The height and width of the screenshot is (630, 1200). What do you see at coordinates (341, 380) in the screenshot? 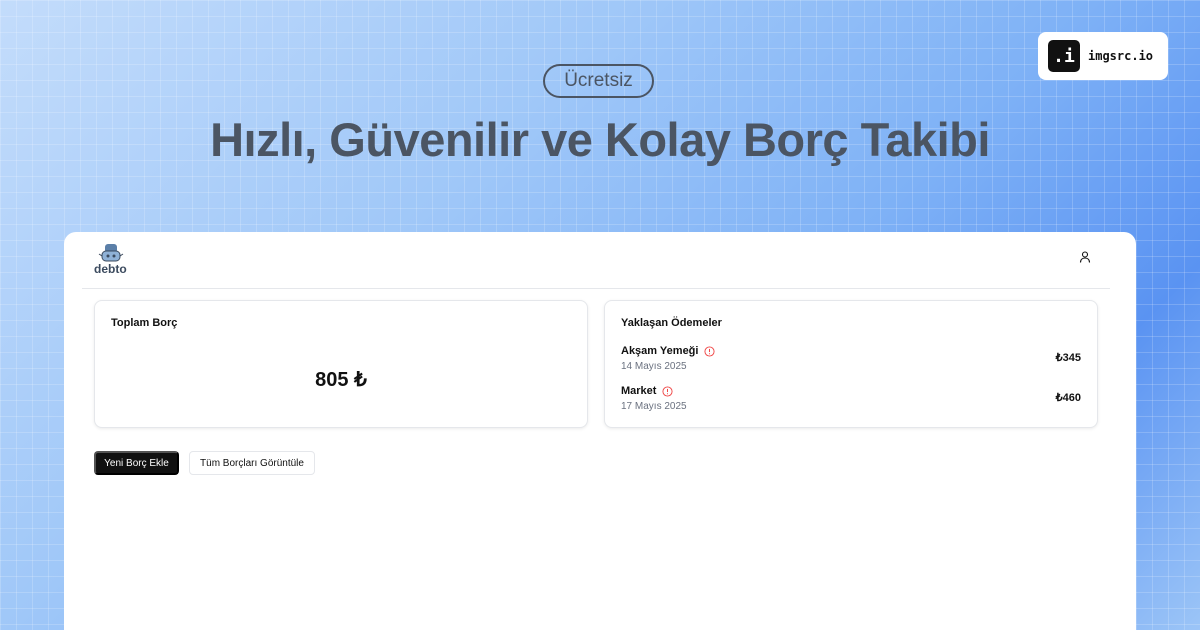
I see `total-debt-amount: 805 ₺` at bounding box center [341, 380].